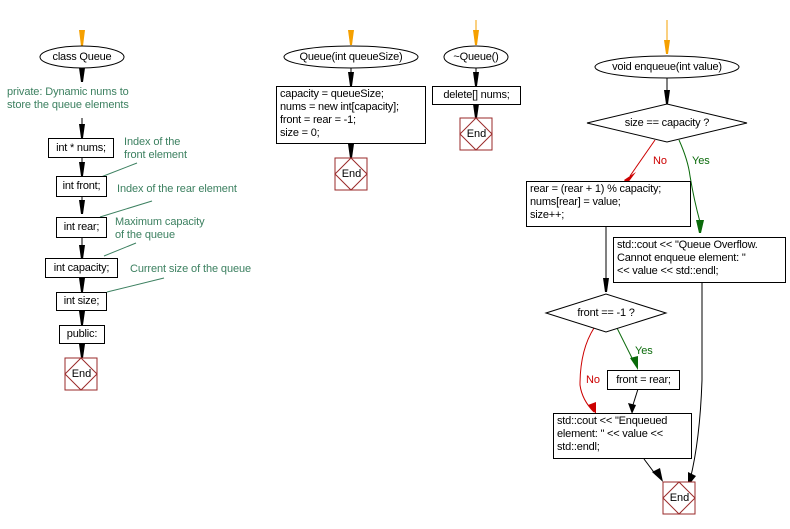  Describe the element at coordinates (81, 227) in the screenshot. I see `member-rear: int rear;` at that location.